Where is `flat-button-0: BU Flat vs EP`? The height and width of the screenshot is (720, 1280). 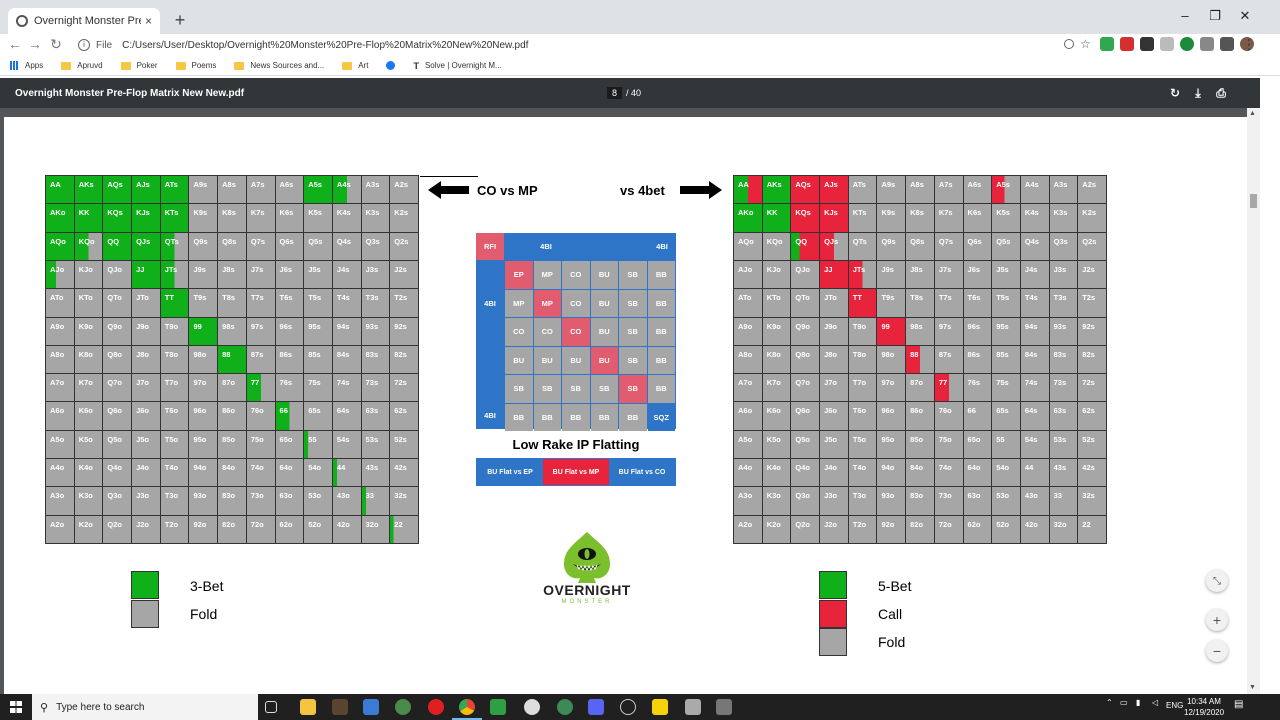
flat-button-0: BU Flat vs EP is located at coordinates (510, 472).